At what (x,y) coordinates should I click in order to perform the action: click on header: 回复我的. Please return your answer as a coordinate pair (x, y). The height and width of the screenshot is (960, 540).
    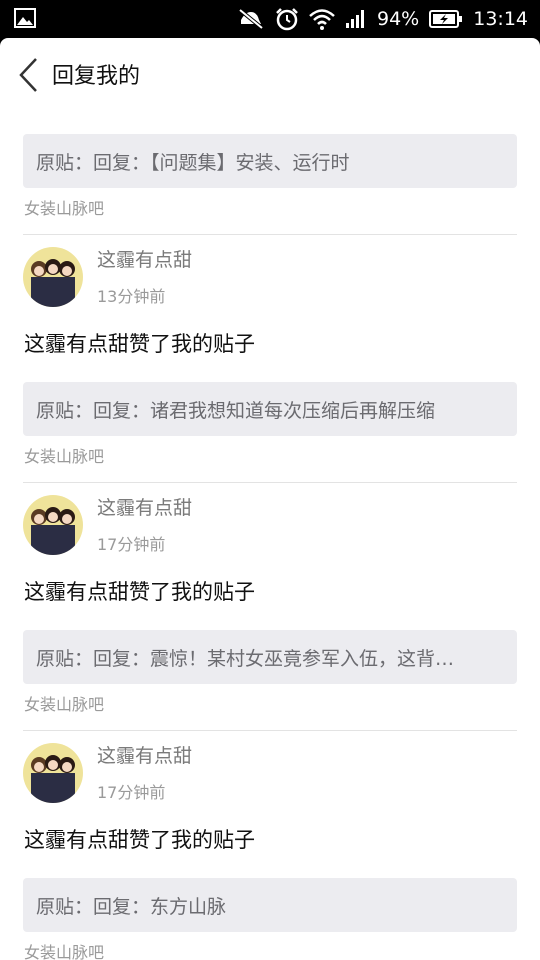
    Looking at the image, I should click on (270, 74).